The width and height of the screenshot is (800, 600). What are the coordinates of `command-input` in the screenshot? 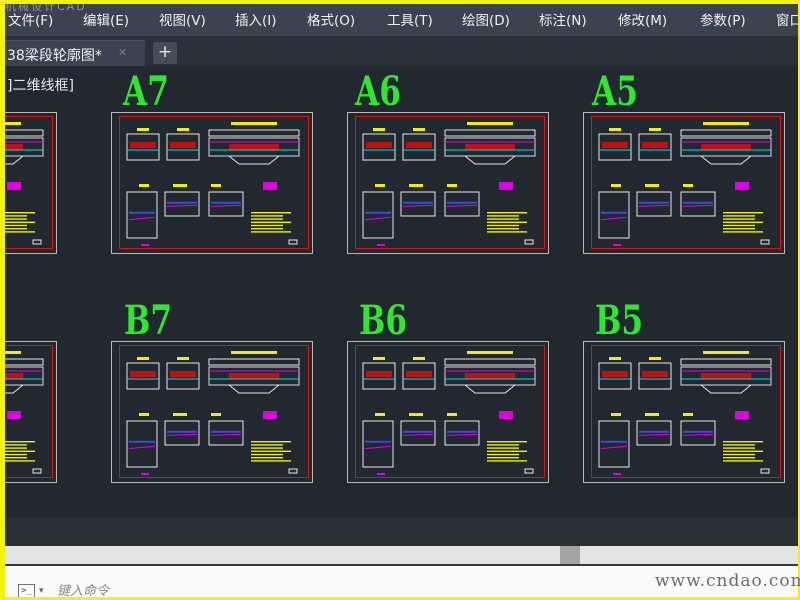 It's located at (307, 590).